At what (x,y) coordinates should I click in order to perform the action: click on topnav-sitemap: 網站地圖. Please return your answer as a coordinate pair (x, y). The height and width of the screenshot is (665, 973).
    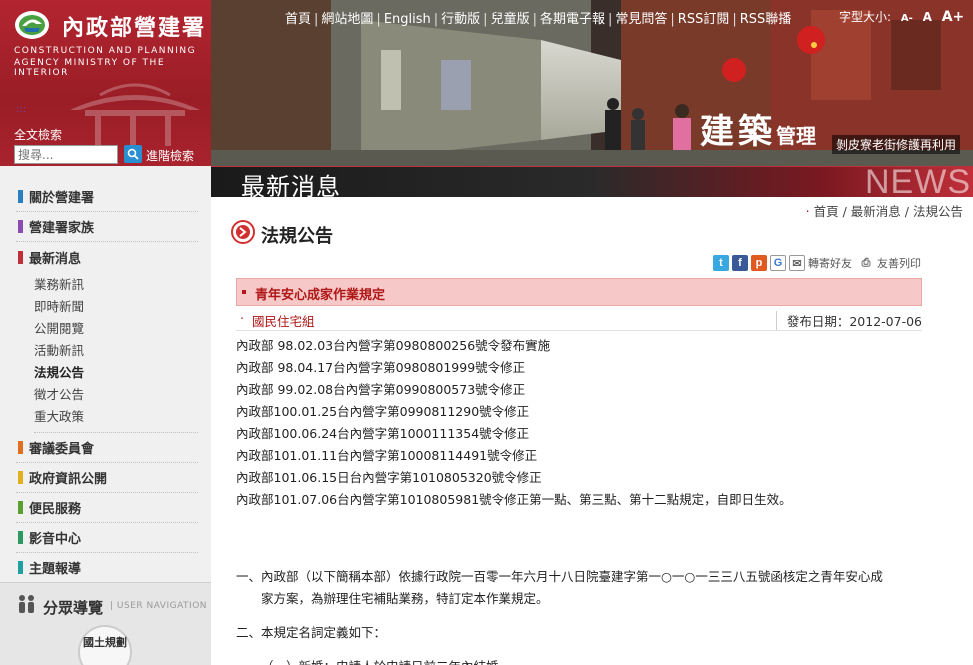
    Looking at the image, I should click on (347, 19).